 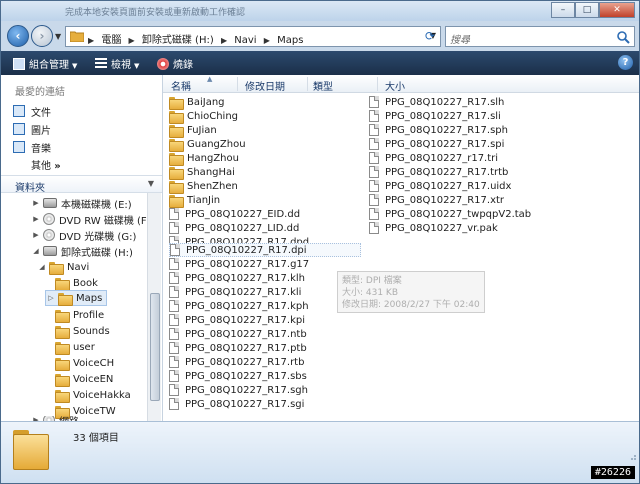 I want to click on favorite-pictures: 圖片, so click(x=32, y=129).